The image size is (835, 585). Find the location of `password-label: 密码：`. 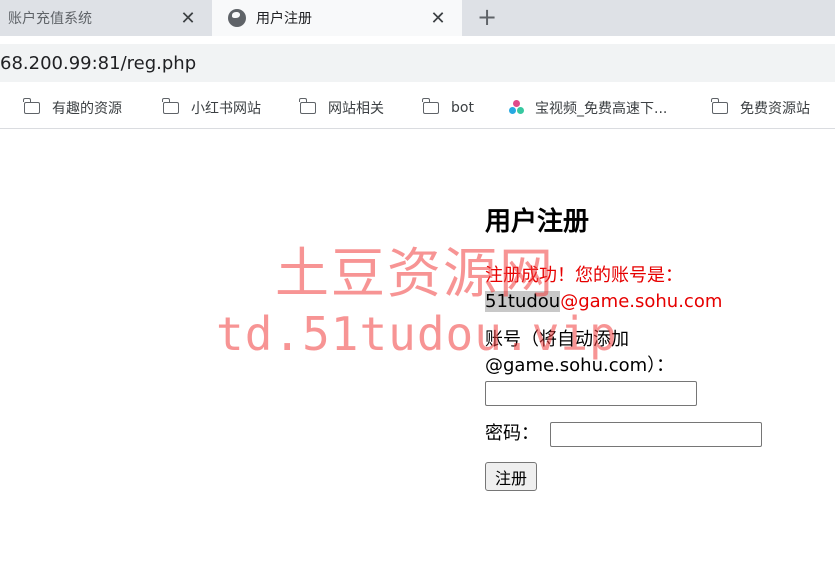

password-label: 密码： is located at coordinates (512, 433).